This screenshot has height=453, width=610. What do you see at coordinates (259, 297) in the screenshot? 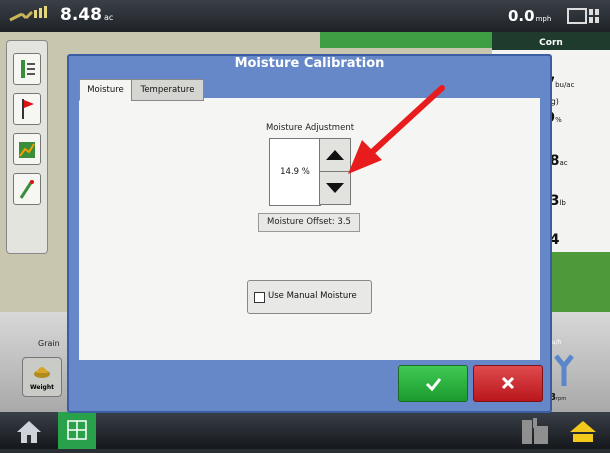
I see `manual-moisture-checkbox` at bounding box center [259, 297].